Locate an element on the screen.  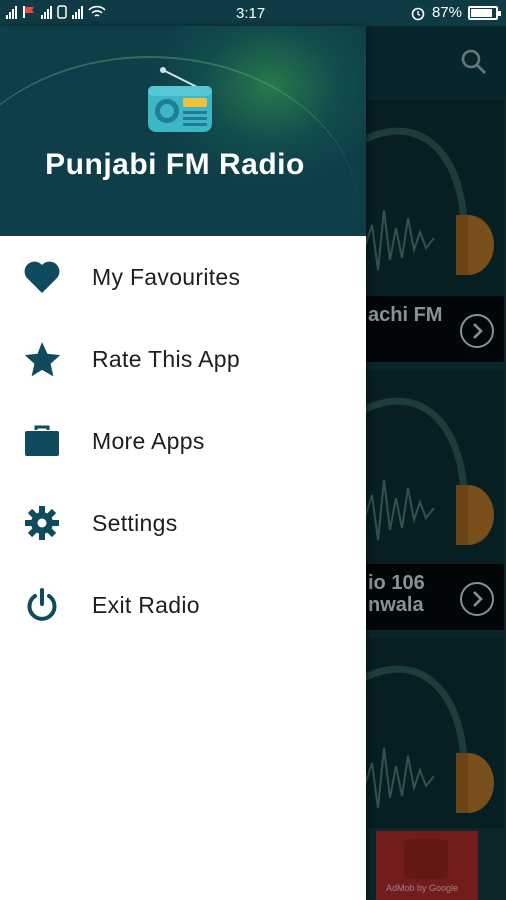
status-time: 3:17 is located at coordinates (251, 13).